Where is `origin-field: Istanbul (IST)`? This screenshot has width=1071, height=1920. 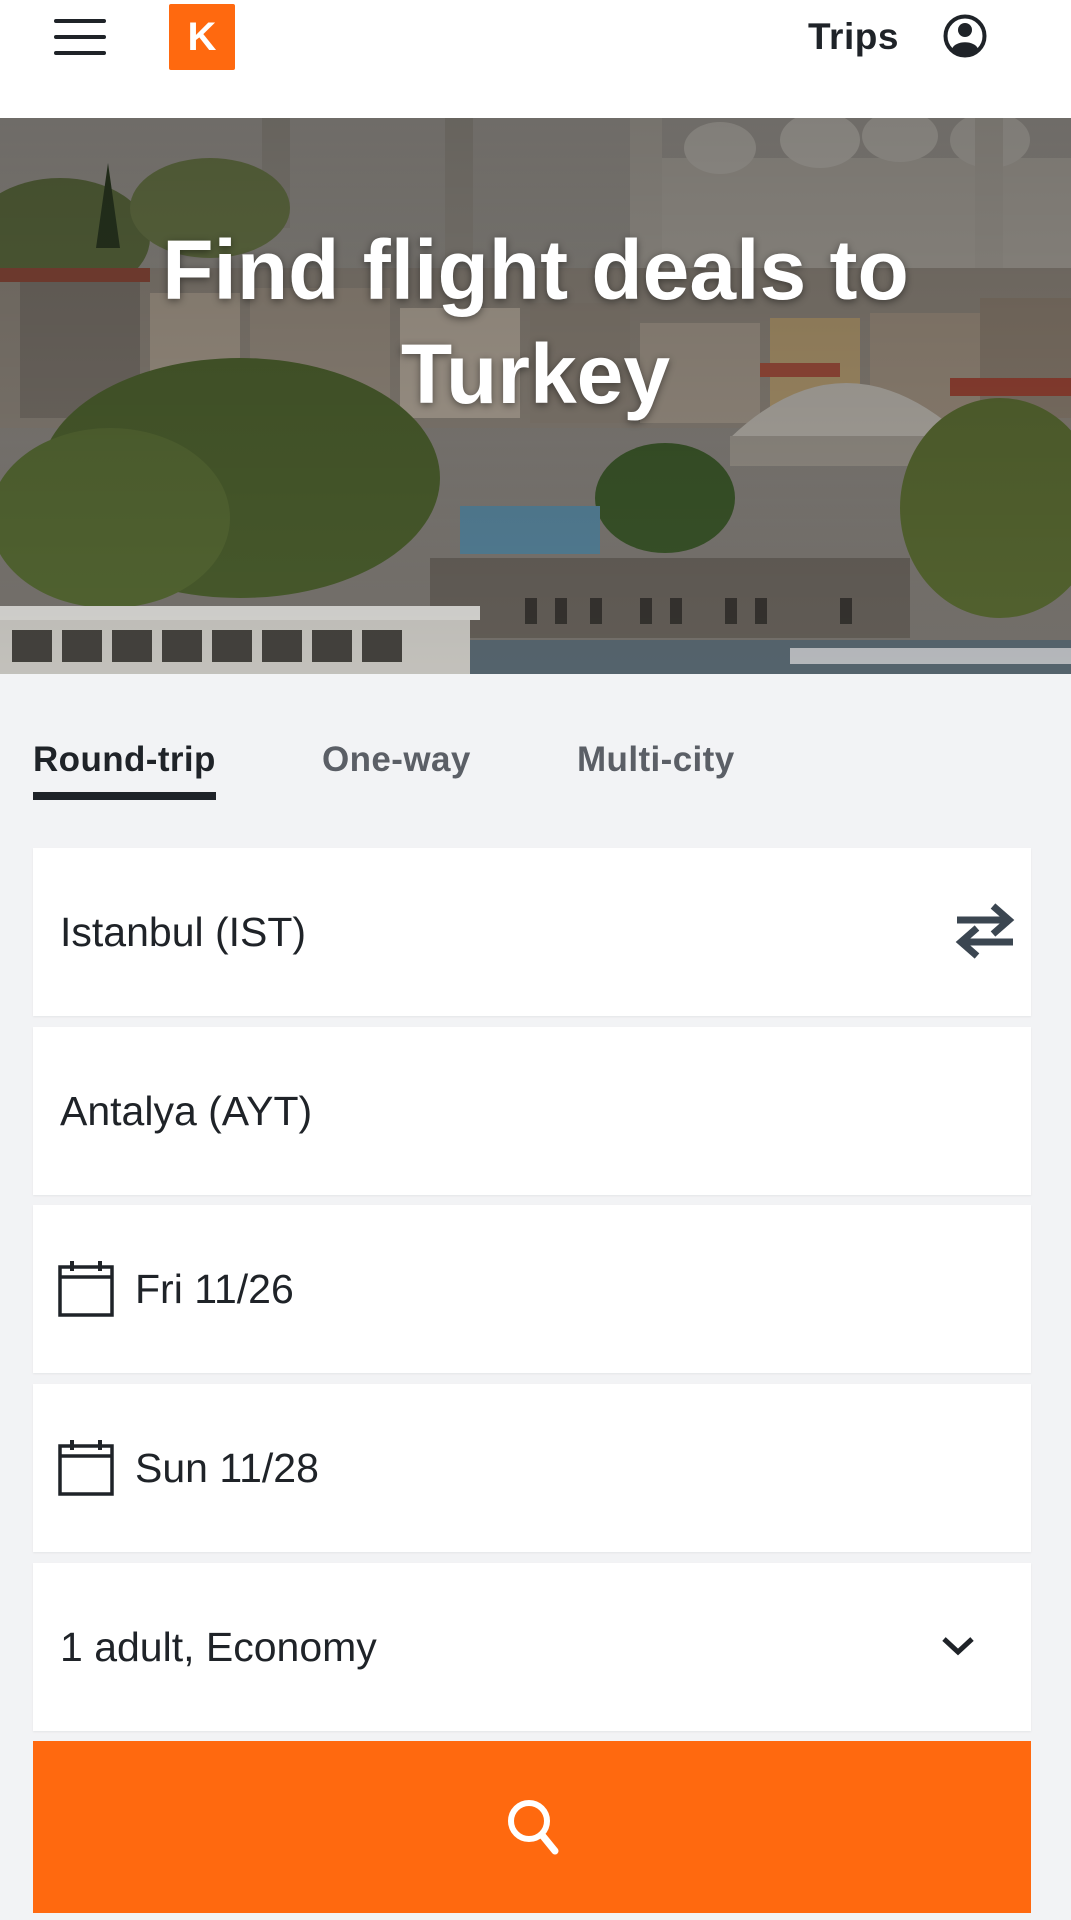
origin-field: Istanbul (IST) is located at coordinates (532, 932).